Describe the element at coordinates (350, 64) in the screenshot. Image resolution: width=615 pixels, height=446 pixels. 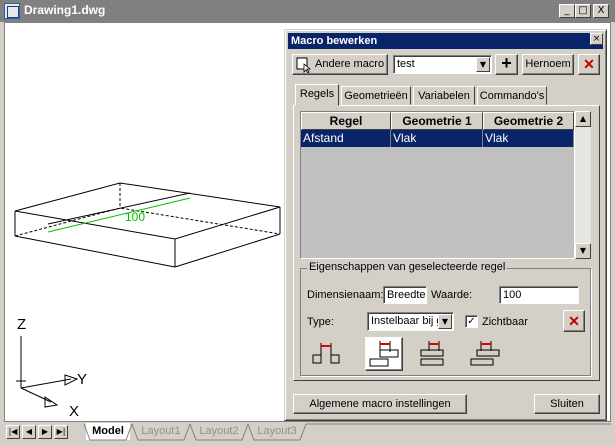
I see `andere-macro-label: Andere macro` at that location.